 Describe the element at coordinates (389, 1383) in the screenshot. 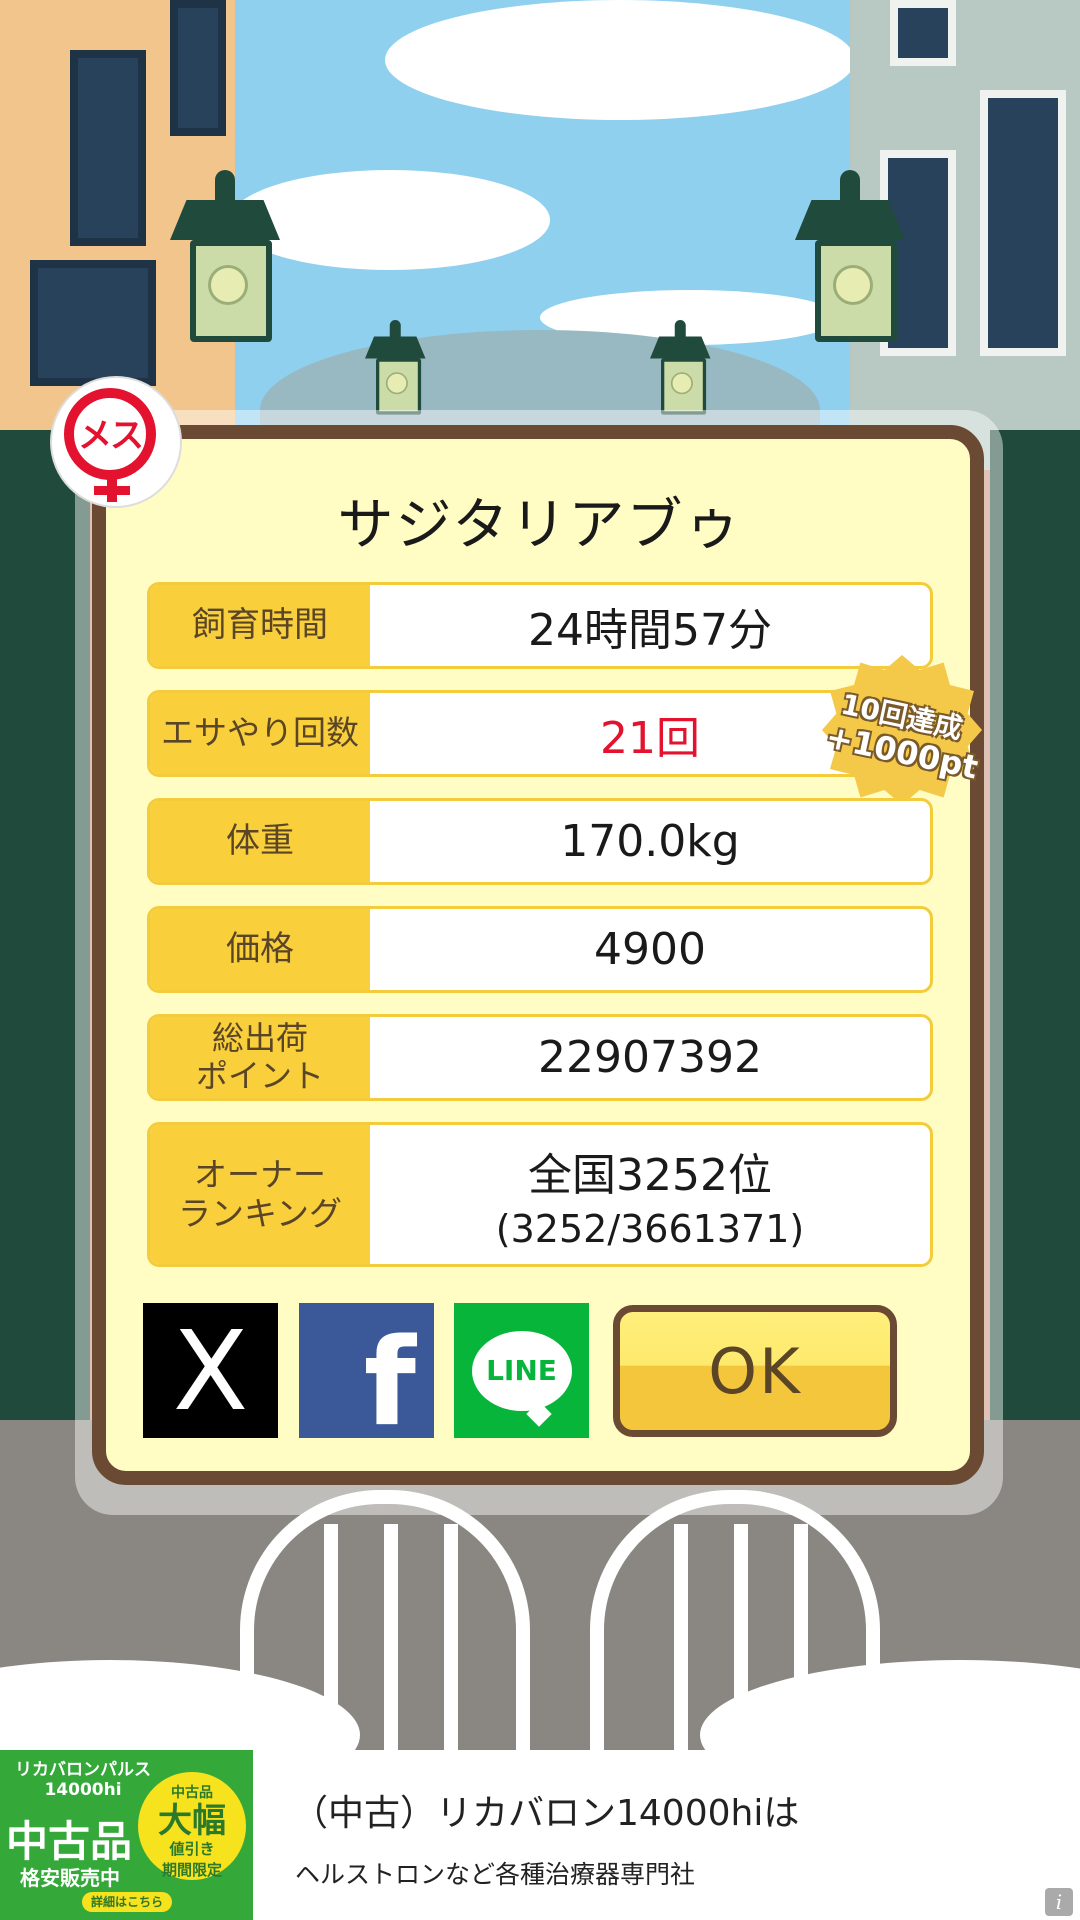

I see `facebook-logo-icon: f` at that location.